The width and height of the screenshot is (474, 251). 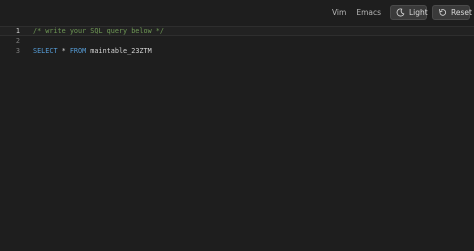 What do you see at coordinates (339, 12) in the screenshot?
I see `vim-mode-button: Vim` at bounding box center [339, 12].